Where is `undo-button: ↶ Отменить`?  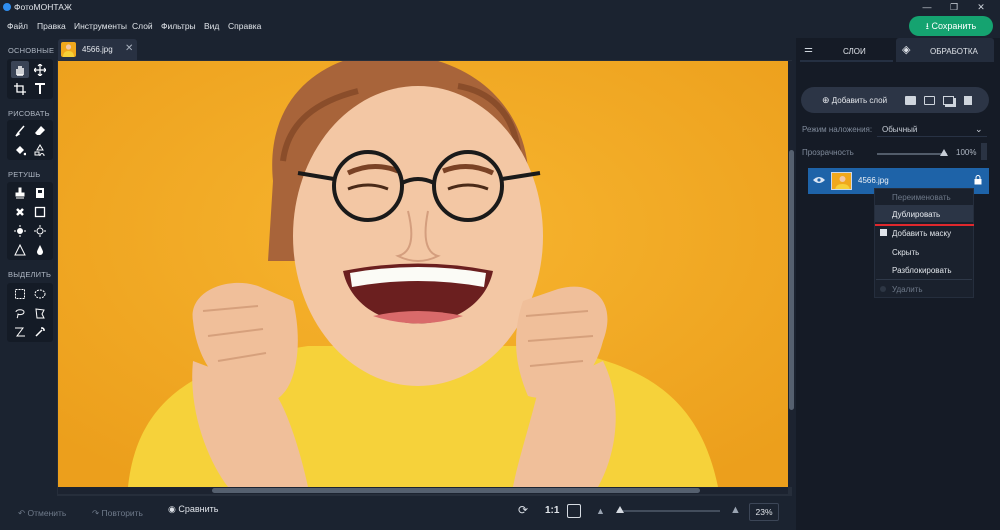
undo-button: ↶ Отменить is located at coordinates (42, 513).